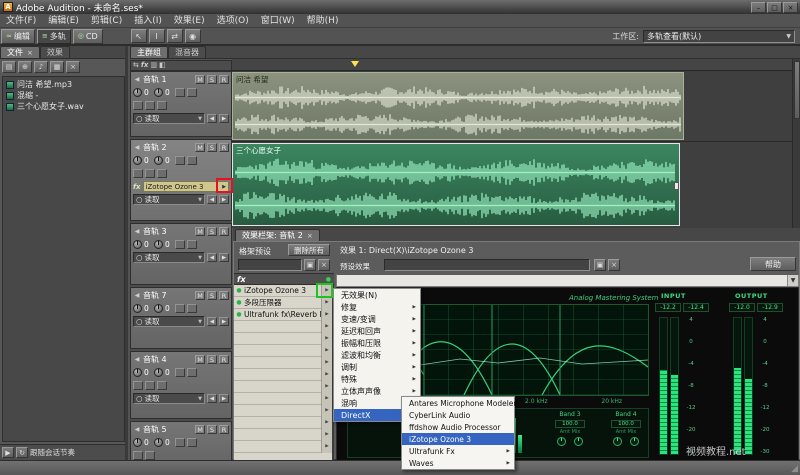  What do you see at coordinates (57, 66) in the screenshot?
I see `view-options-icon: ▦` at bounding box center [57, 66].